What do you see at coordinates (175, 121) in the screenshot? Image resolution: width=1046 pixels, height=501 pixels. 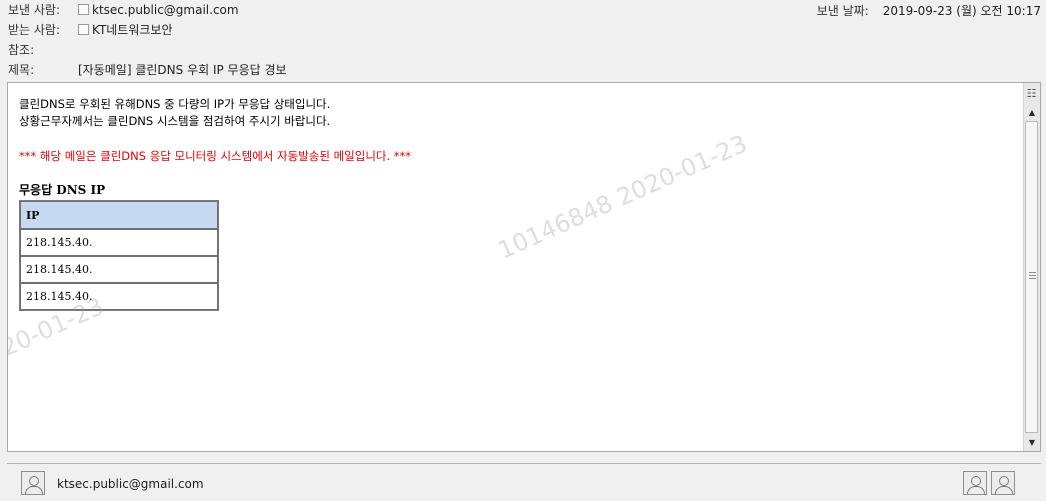 I see `message-line-2: 상황근무자께서는 클린DNS 시스템을 점검하여 주시기 바랍니다.` at bounding box center [175, 121].